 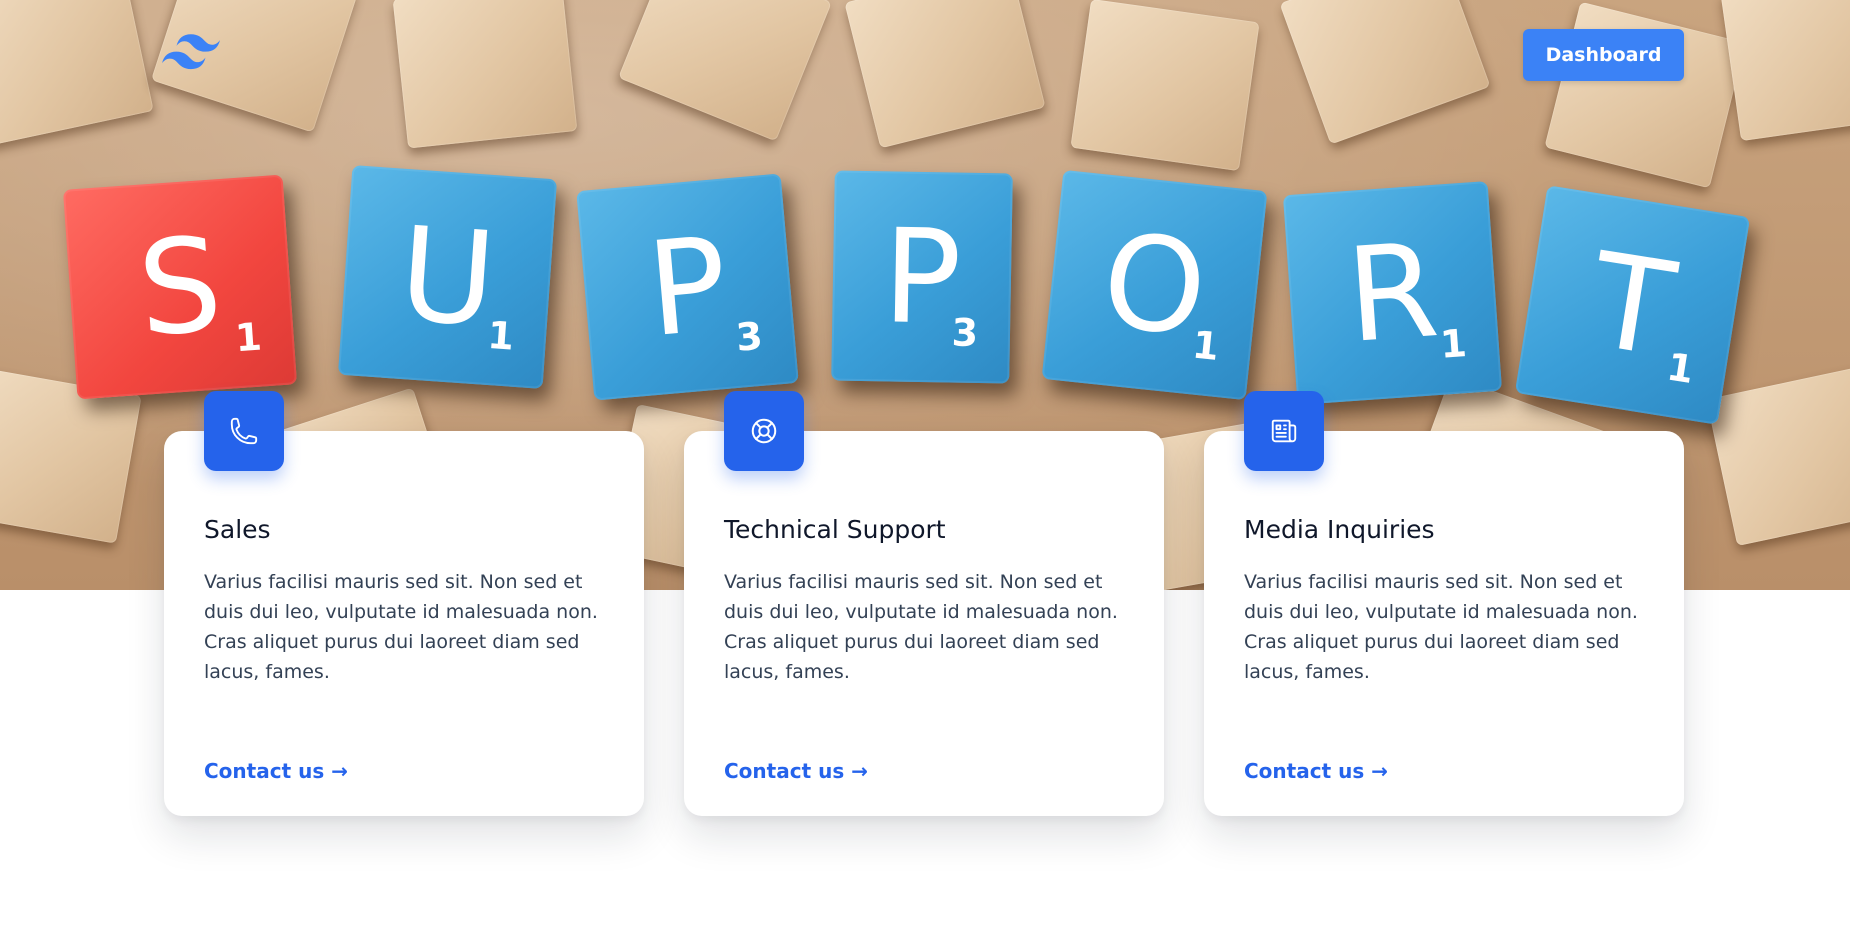 I want to click on tile-letter: S, so click(x=180, y=287).